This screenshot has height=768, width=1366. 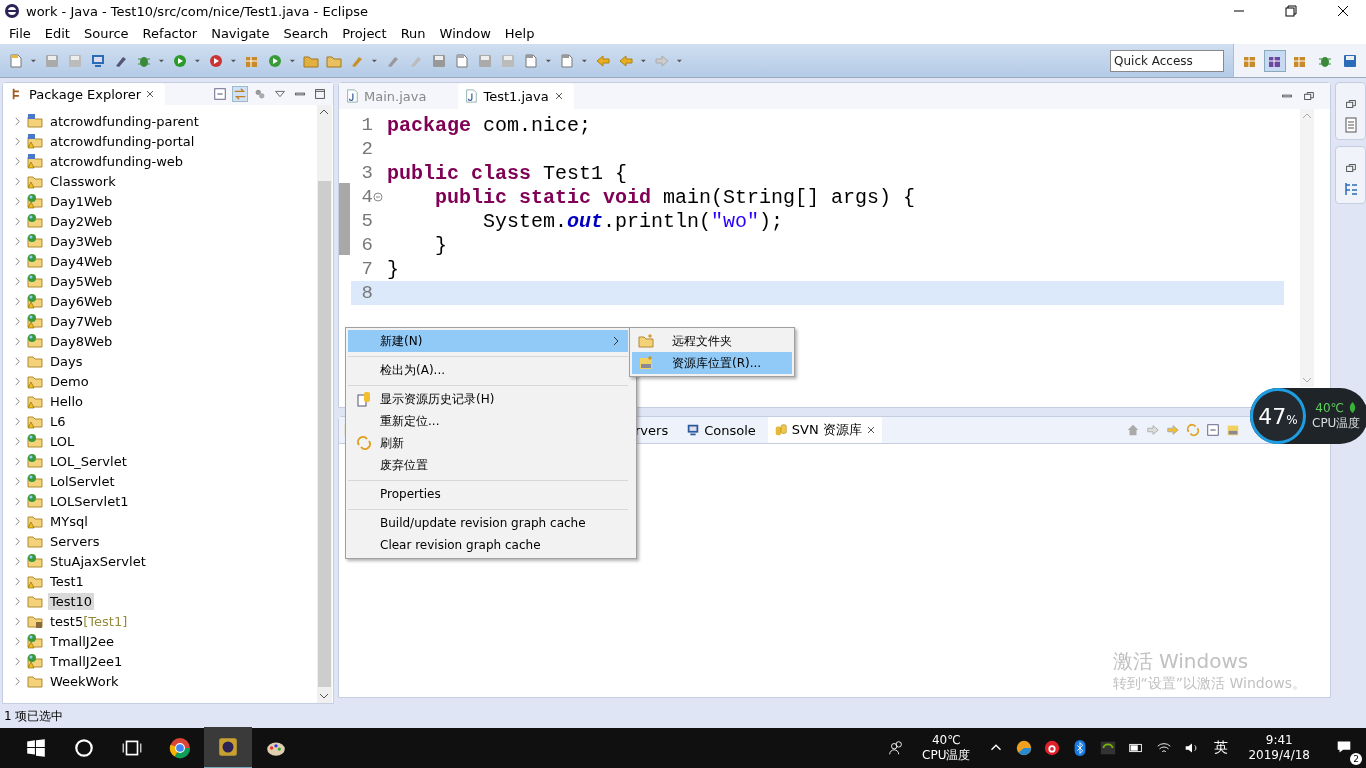 What do you see at coordinates (646, 363) in the screenshot?
I see `repository-icon` at bounding box center [646, 363].